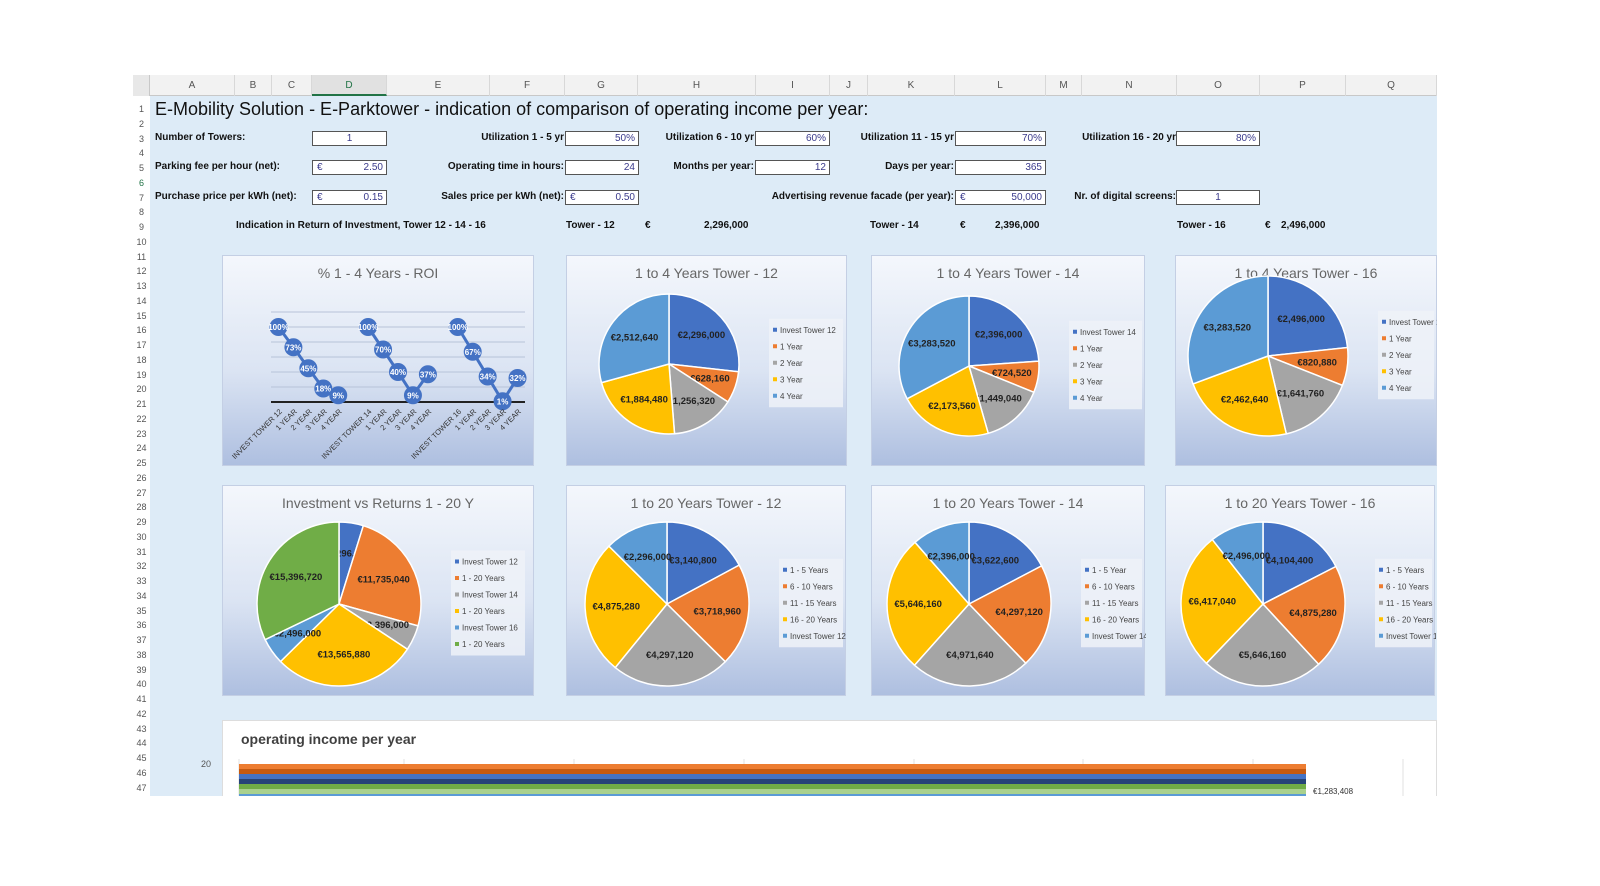 The width and height of the screenshot is (1600, 886). Describe the element at coordinates (141, 537) in the screenshot. I see `row-header: 30` at that location.